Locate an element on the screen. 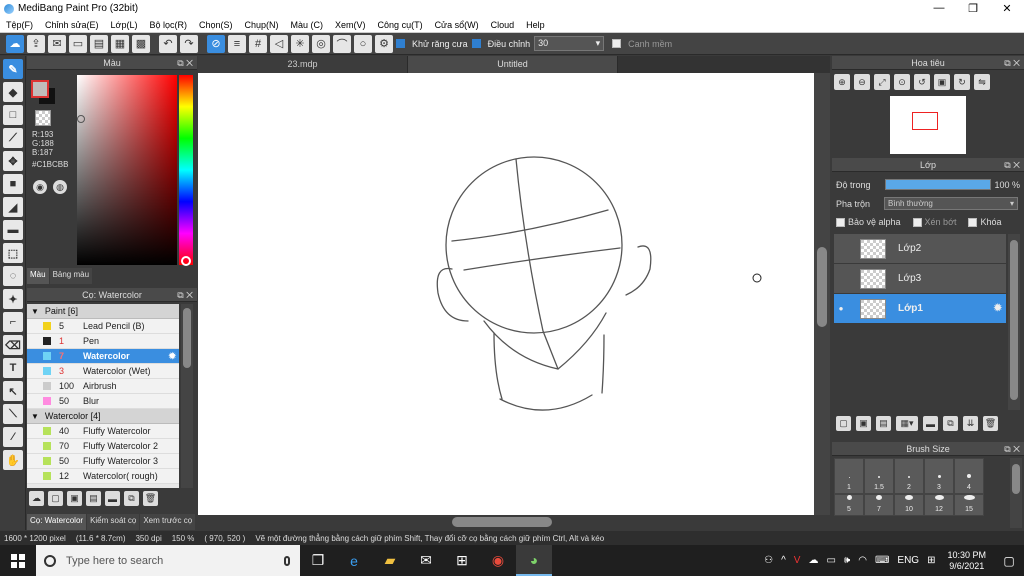 This screenshot has height=576, width=1024. eraser-tool-icon: ◆ is located at coordinates (13, 92).